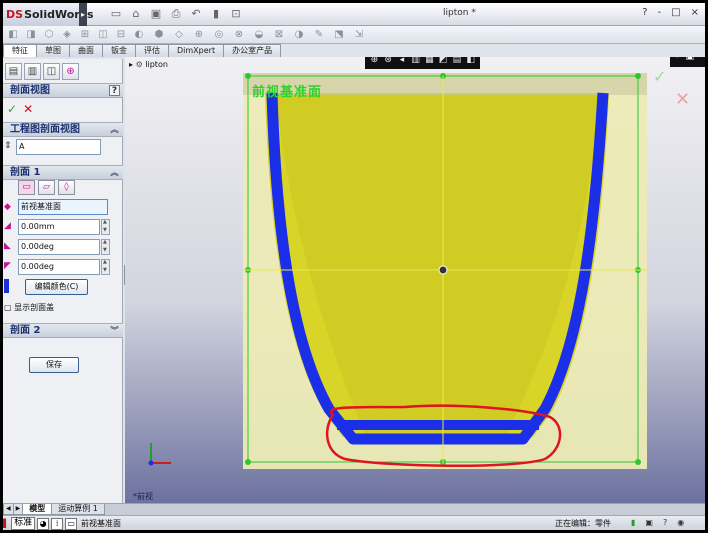 Image resolution: width=708 pixels, height=533 pixels. I want to click on toolbar-tool-icon: ⊠, so click(279, 34).